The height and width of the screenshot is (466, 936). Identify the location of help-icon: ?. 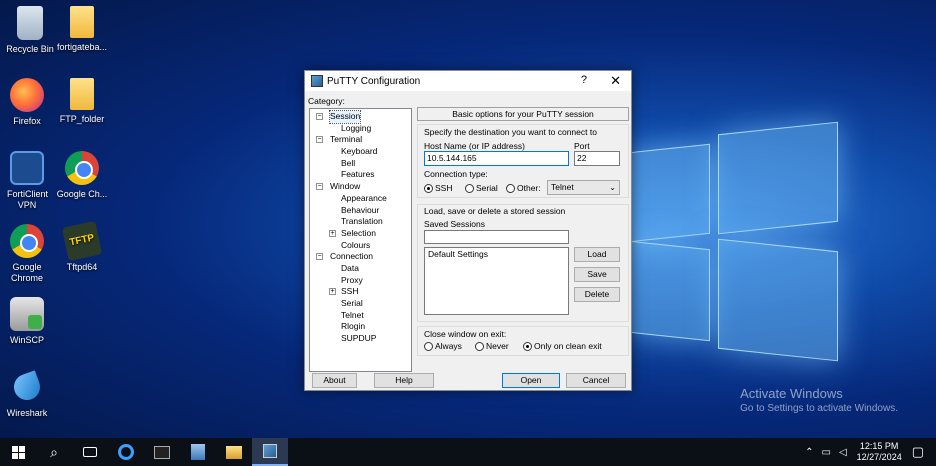
(584, 80).